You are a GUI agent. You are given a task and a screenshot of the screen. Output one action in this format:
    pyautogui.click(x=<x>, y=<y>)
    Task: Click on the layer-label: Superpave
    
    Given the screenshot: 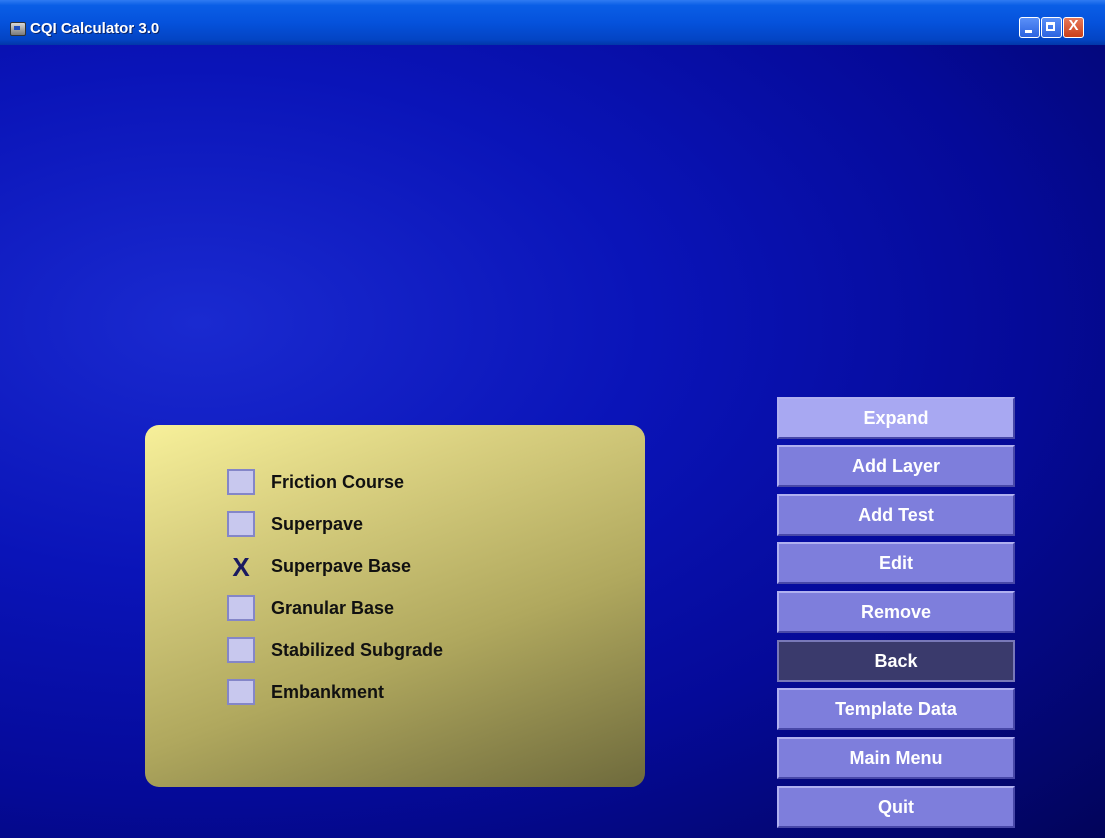 What is the action you would take?
    pyautogui.click(x=317, y=523)
    